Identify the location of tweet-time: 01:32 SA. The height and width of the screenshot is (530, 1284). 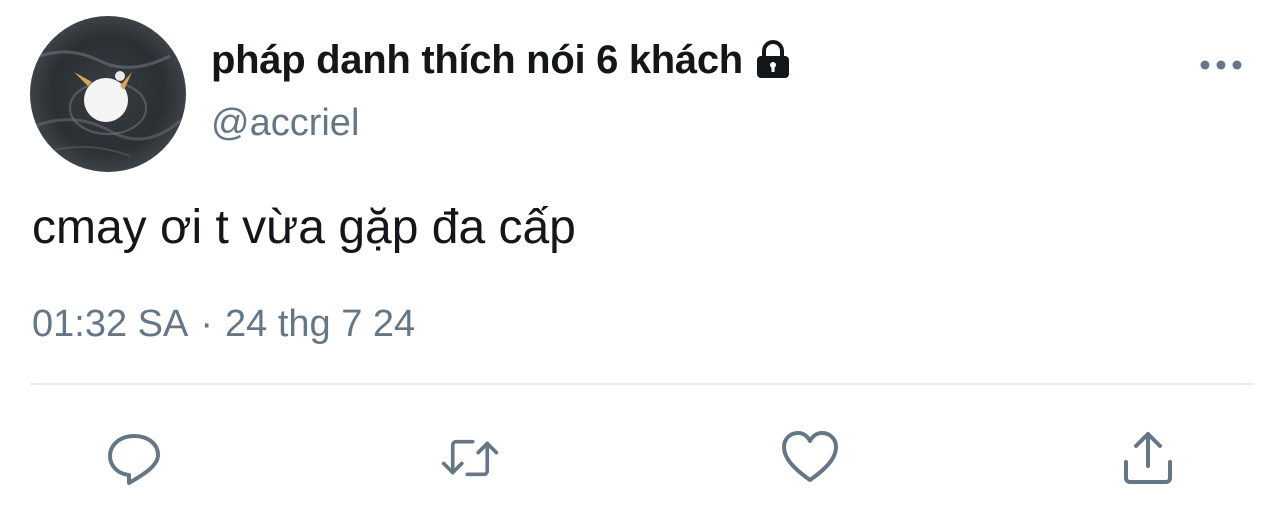
(110, 324).